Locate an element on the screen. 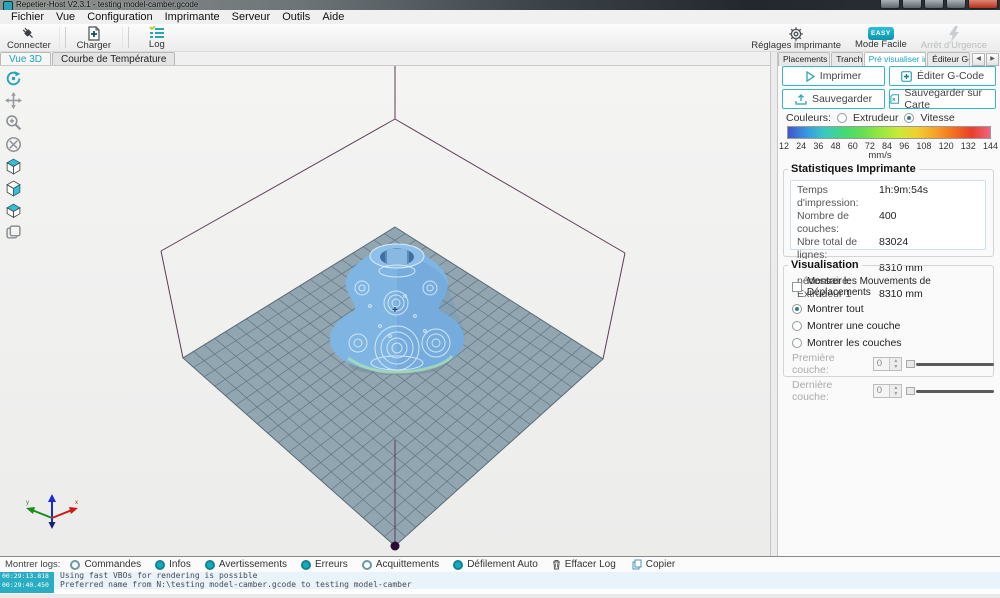 This screenshot has width=1000, height=598. show-travel-moves-checkbox is located at coordinates (797, 287).